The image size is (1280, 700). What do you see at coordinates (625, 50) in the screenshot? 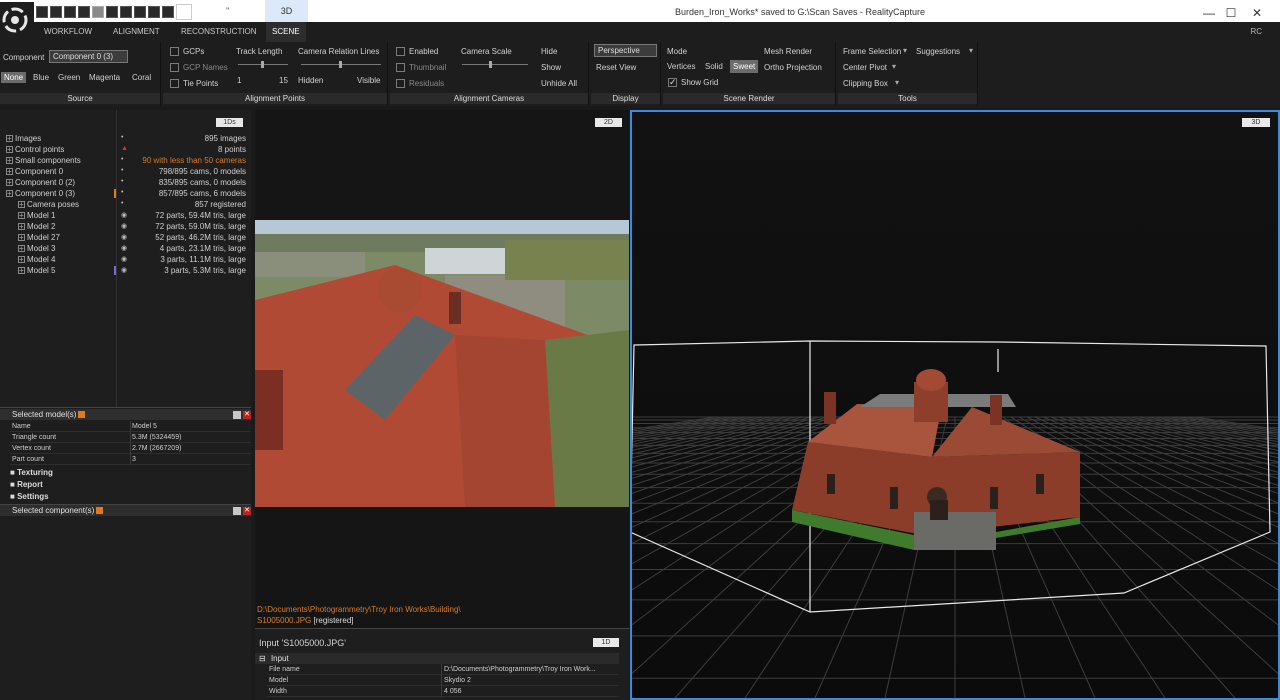
I see `projection-select: Perspective` at bounding box center [625, 50].